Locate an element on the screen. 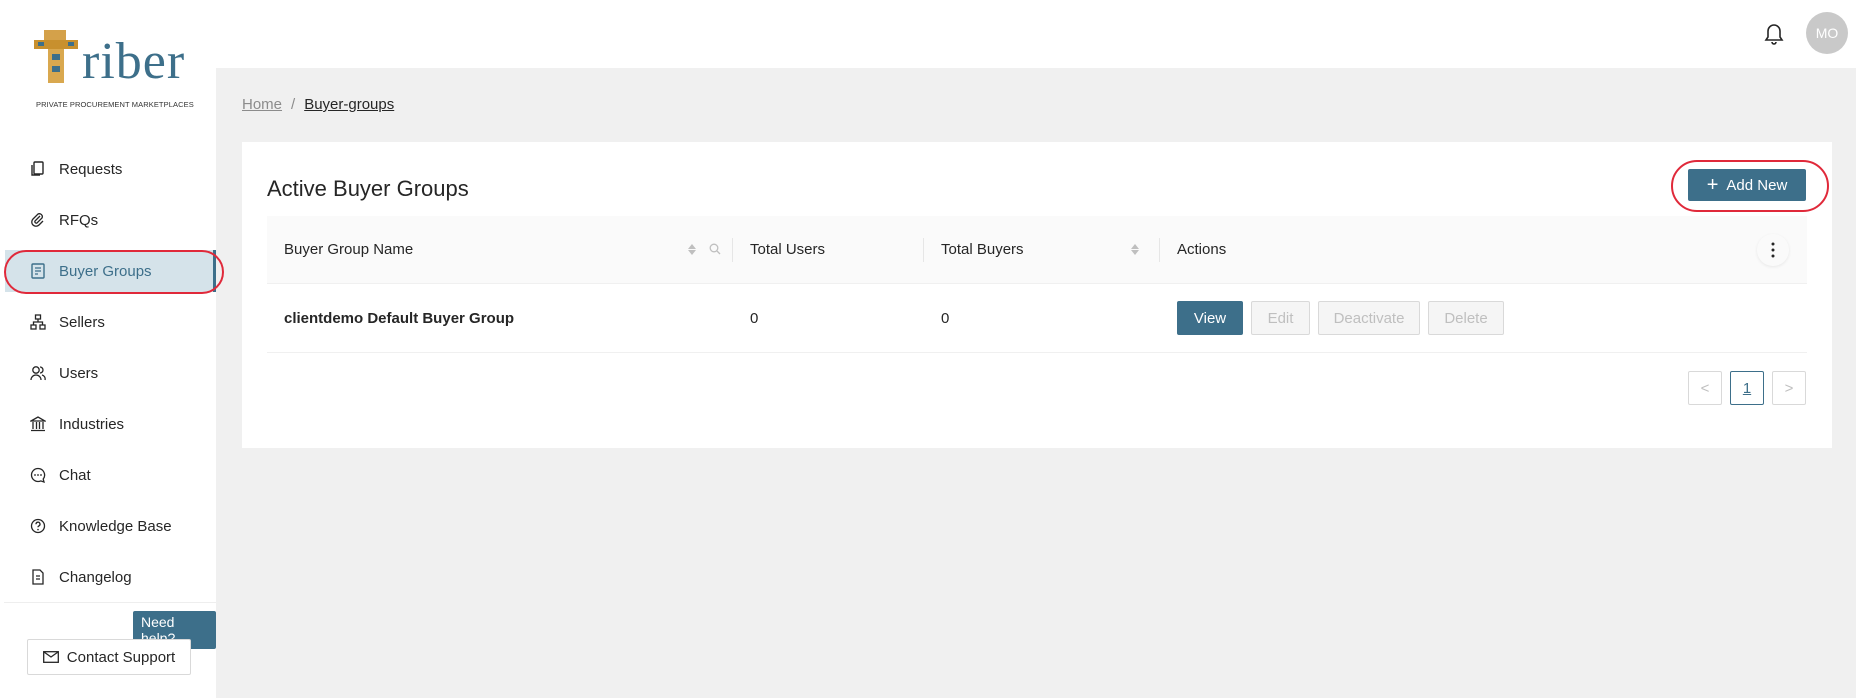  sidebar-item-label: Requests is located at coordinates (91, 169).